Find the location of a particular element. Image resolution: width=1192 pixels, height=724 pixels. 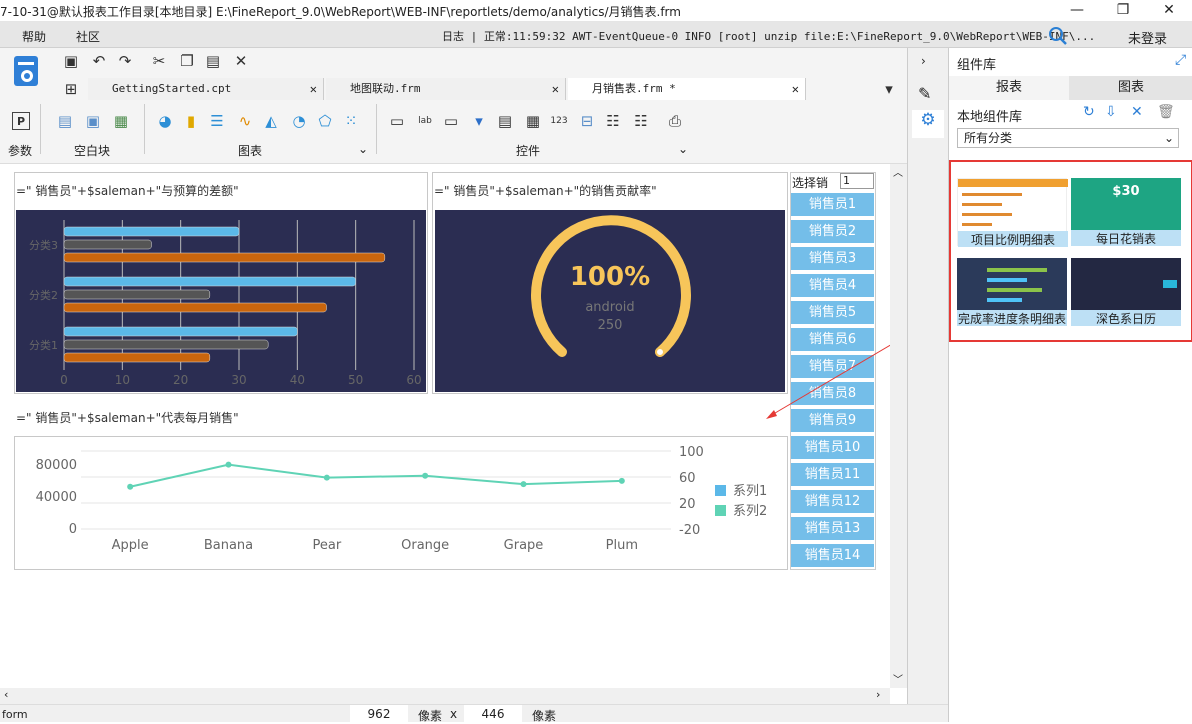

y-left-tick-label: 40000 is located at coordinates (56, 497).